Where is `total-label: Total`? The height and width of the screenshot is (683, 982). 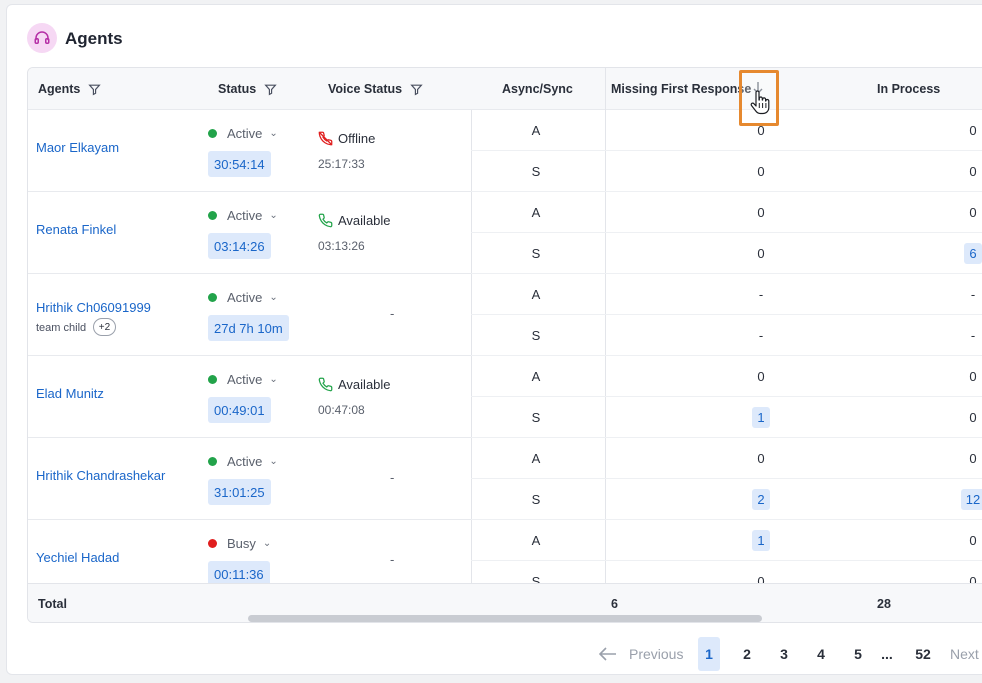 total-label: Total is located at coordinates (52, 604).